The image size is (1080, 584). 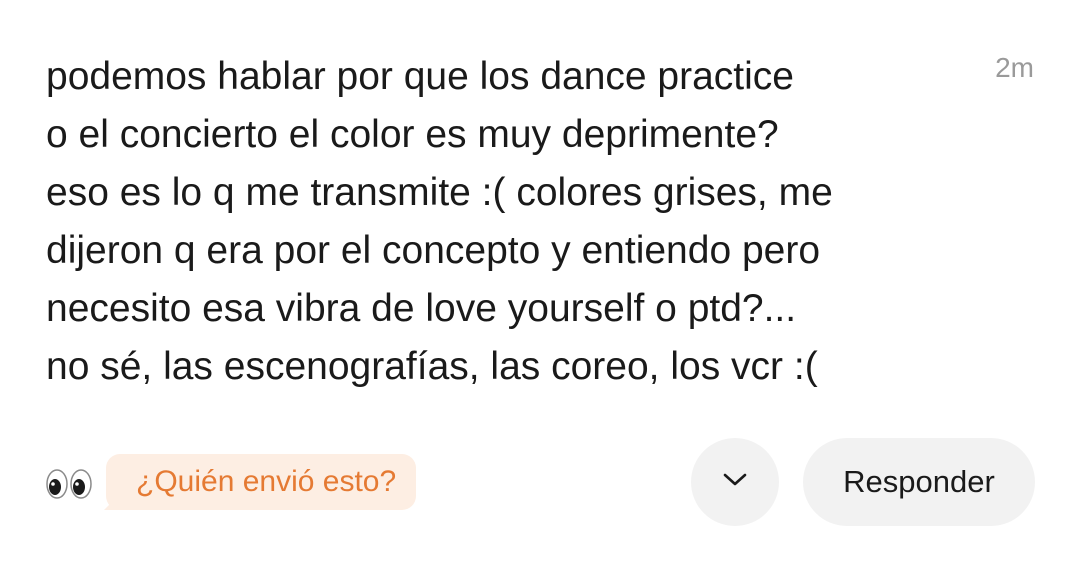 I want to click on reply-button-label: Responder, so click(x=919, y=481).